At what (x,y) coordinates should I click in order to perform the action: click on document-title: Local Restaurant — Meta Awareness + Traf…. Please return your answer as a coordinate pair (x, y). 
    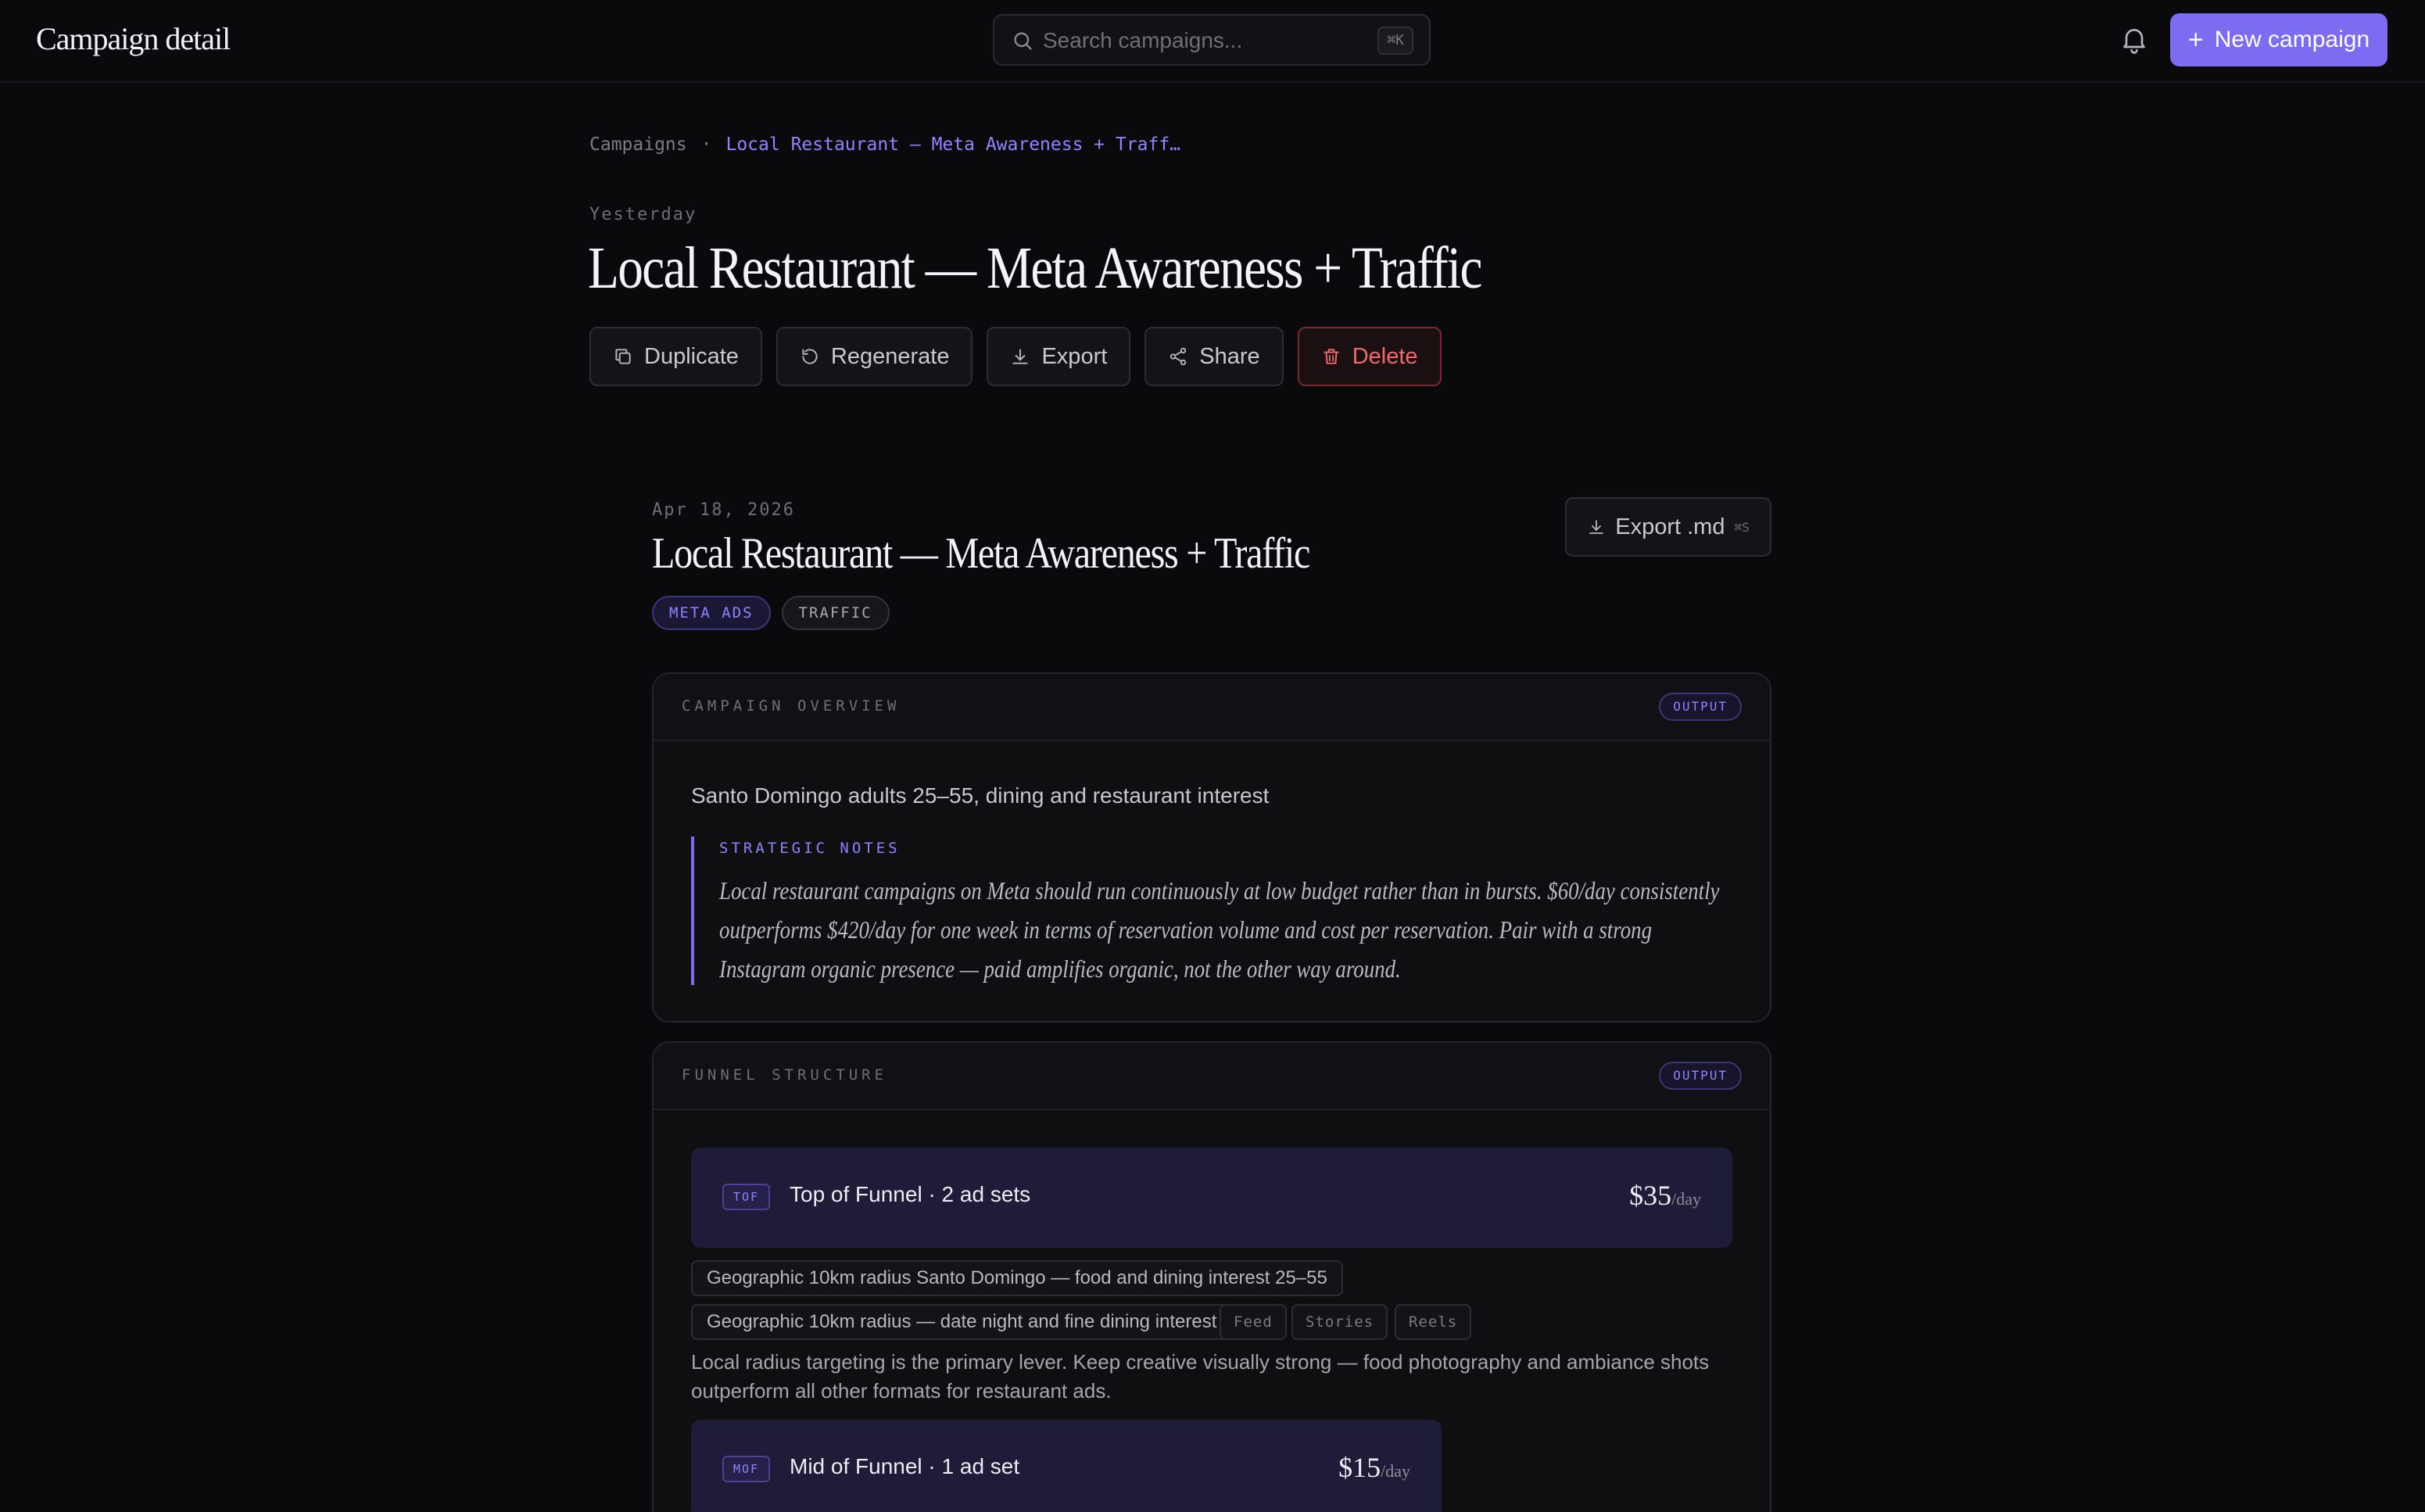
    Looking at the image, I should click on (981, 553).